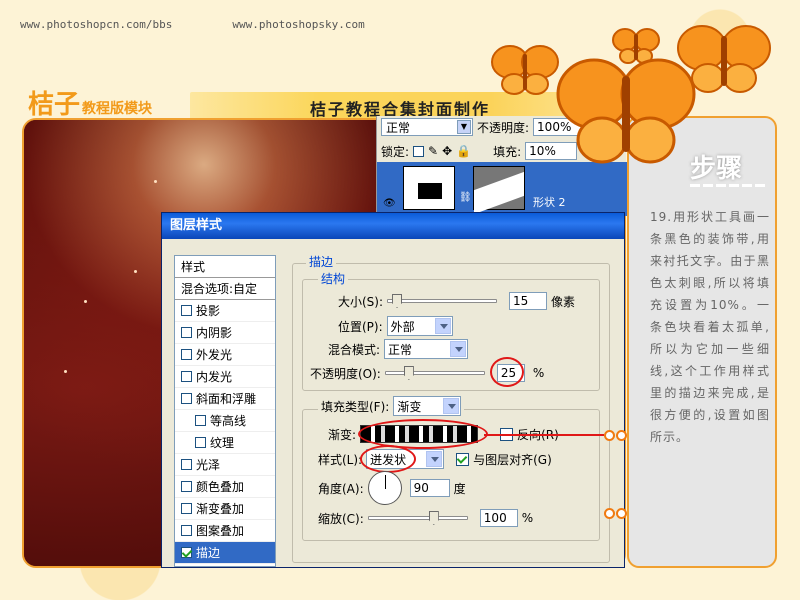 Image resolution: width=800 pixels, height=600 pixels. I want to click on size-unit: 像素, so click(563, 301).